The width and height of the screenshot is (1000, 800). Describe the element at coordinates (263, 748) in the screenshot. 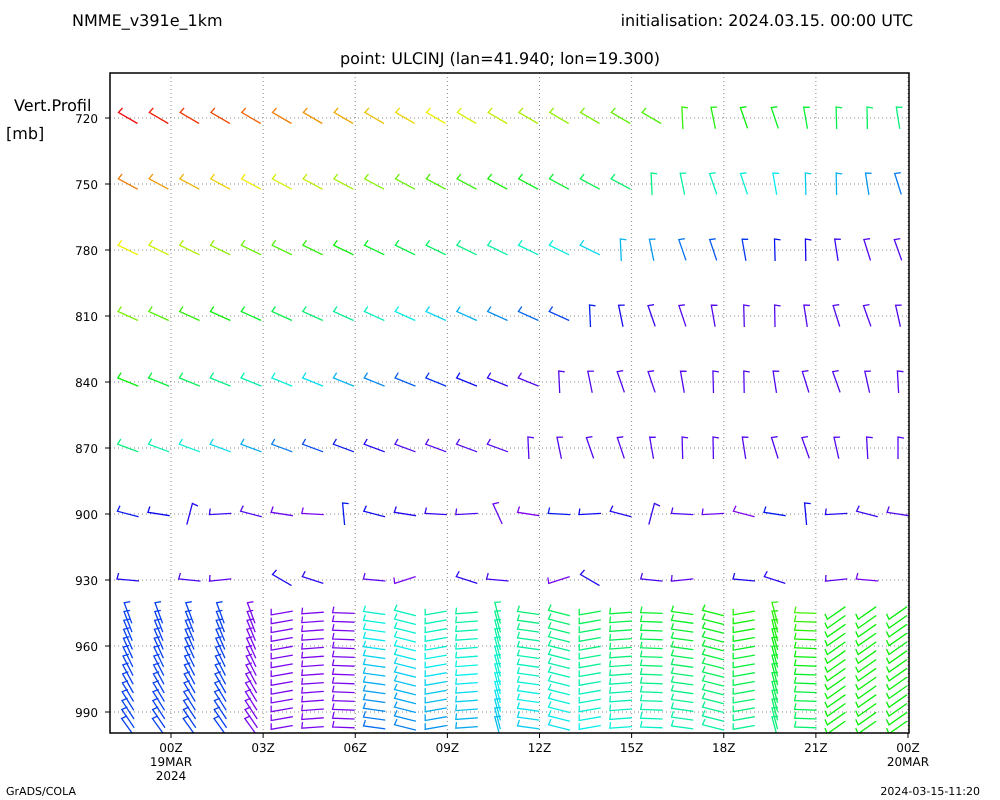

I see `x-axis-label: 03Z` at that location.